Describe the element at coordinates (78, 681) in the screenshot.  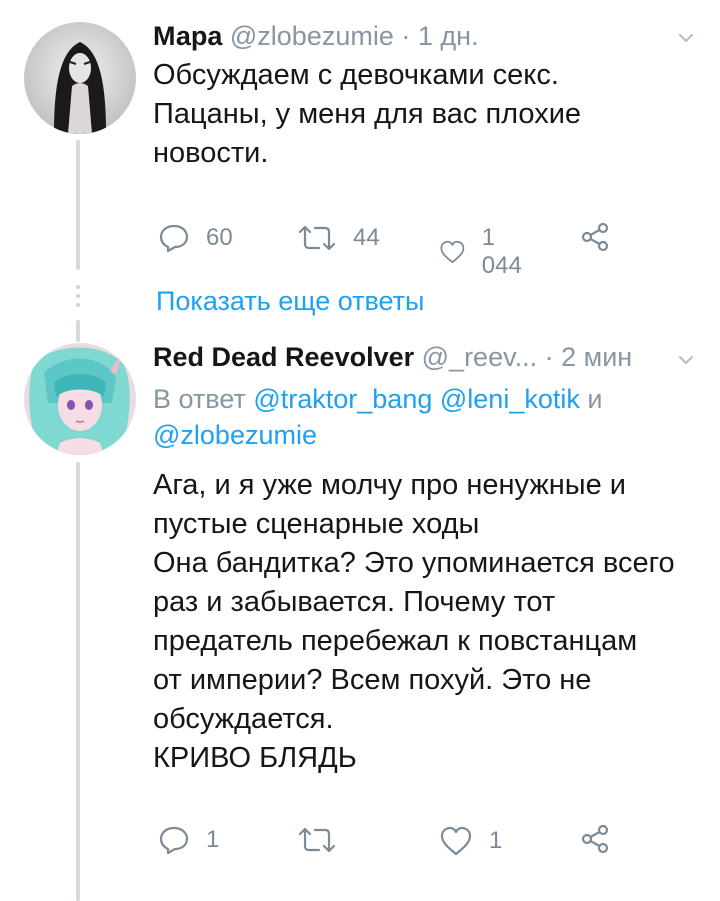
I see `thread-line-lower` at that location.